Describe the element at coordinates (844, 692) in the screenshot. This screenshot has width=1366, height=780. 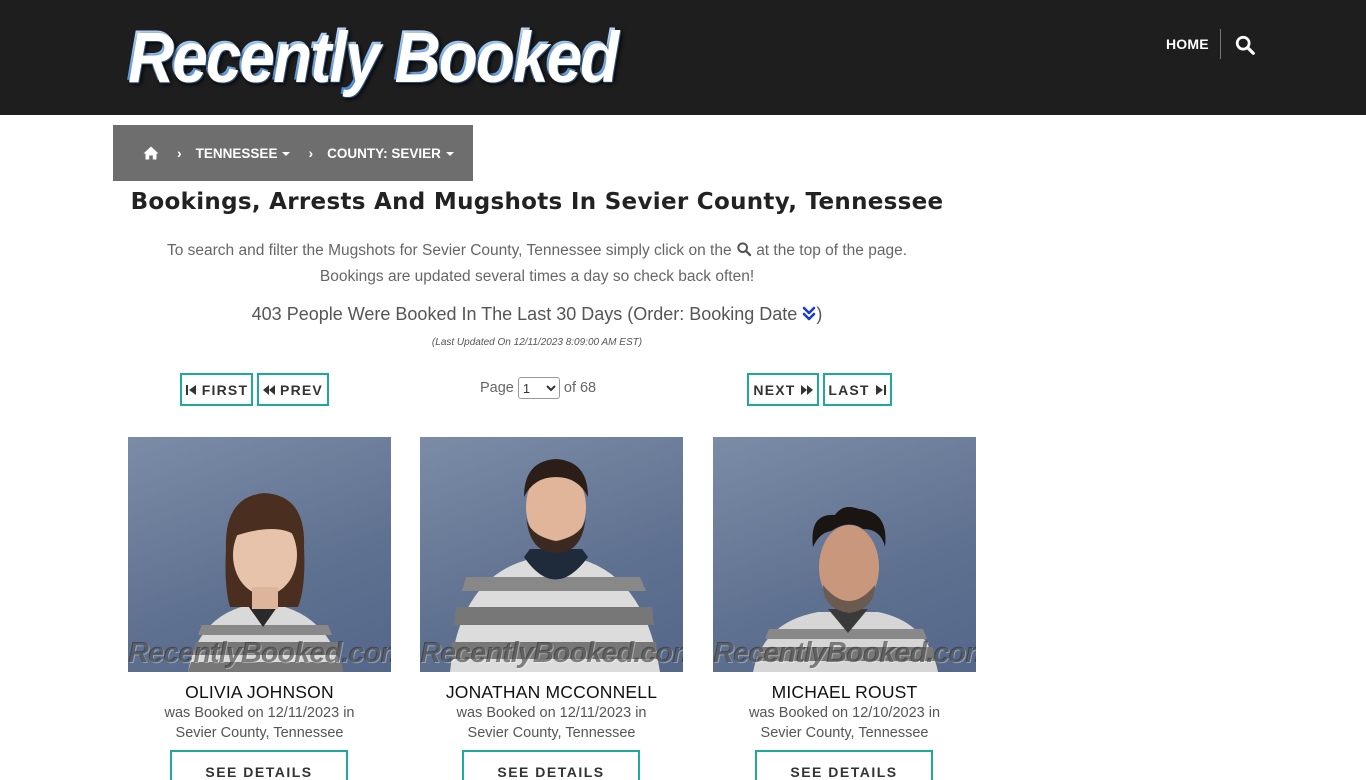
I see `person-name: MICHAEL ROUST` at that location.